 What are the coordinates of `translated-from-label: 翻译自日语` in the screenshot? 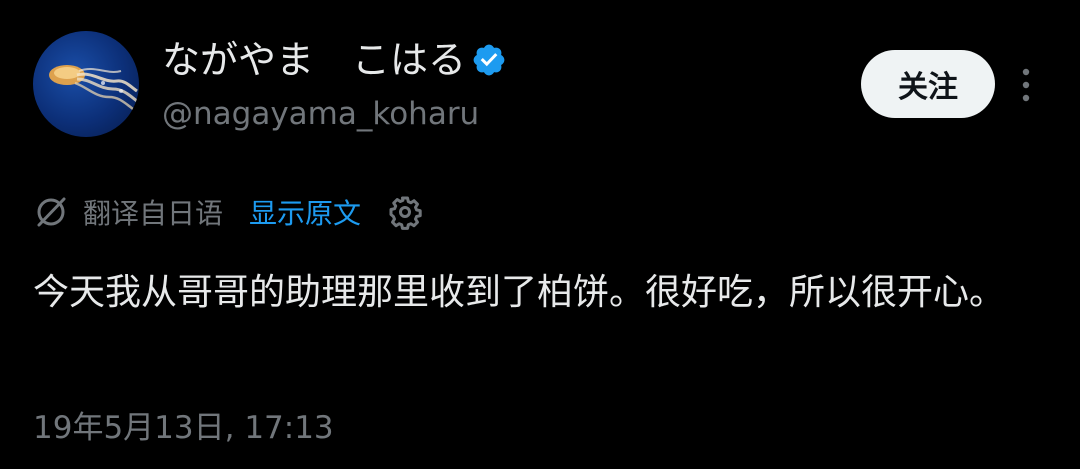 It's located at (153, 213).